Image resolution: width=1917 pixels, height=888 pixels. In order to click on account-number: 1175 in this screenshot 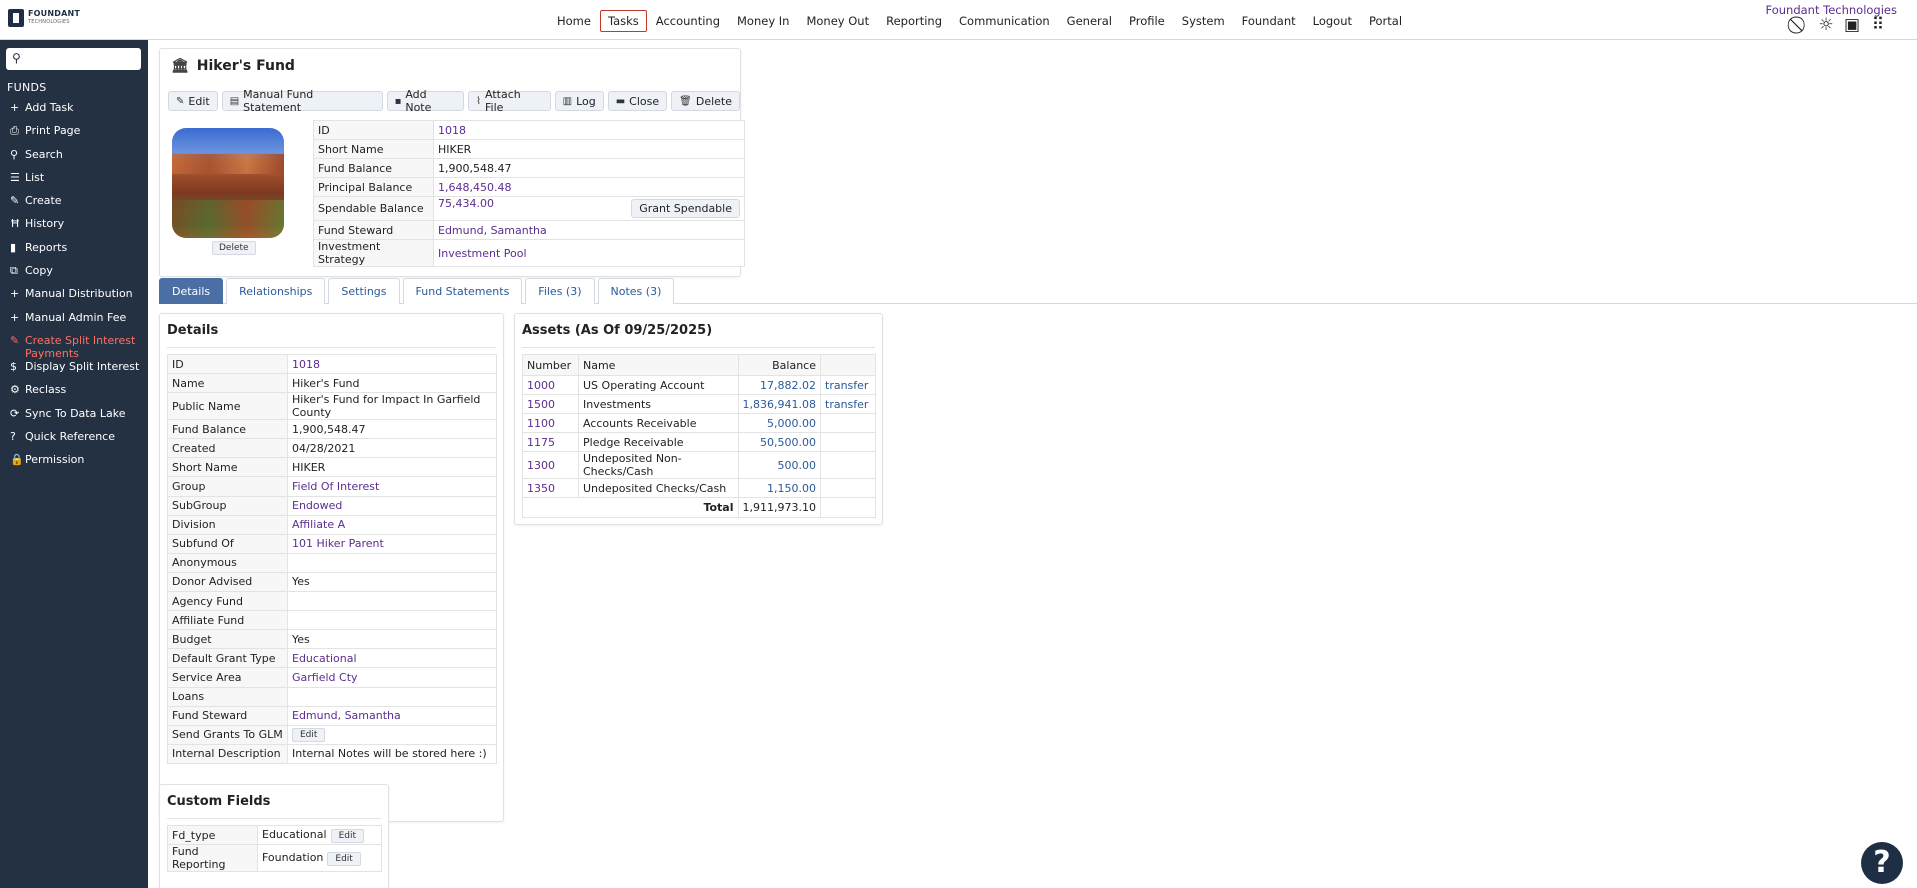, I will do `click(550, 442)`.